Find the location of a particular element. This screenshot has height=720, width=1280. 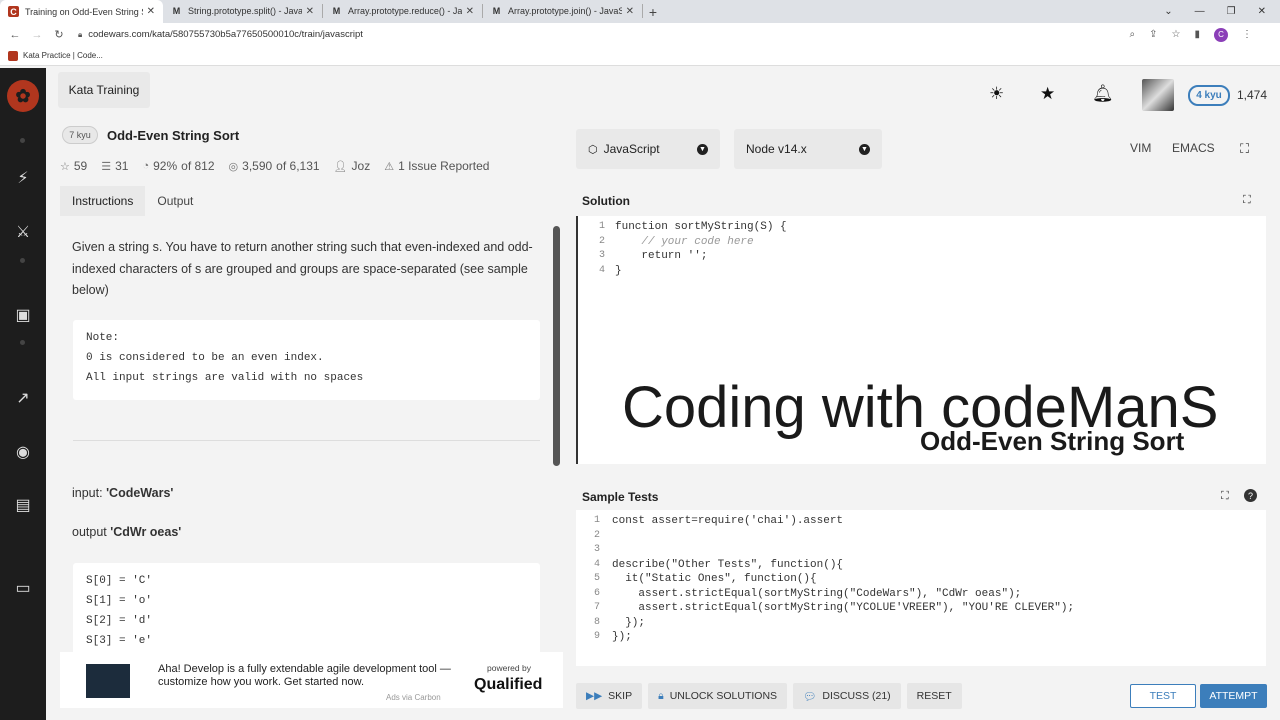

minimize-icon: — is located at coordinates (1200, 11).